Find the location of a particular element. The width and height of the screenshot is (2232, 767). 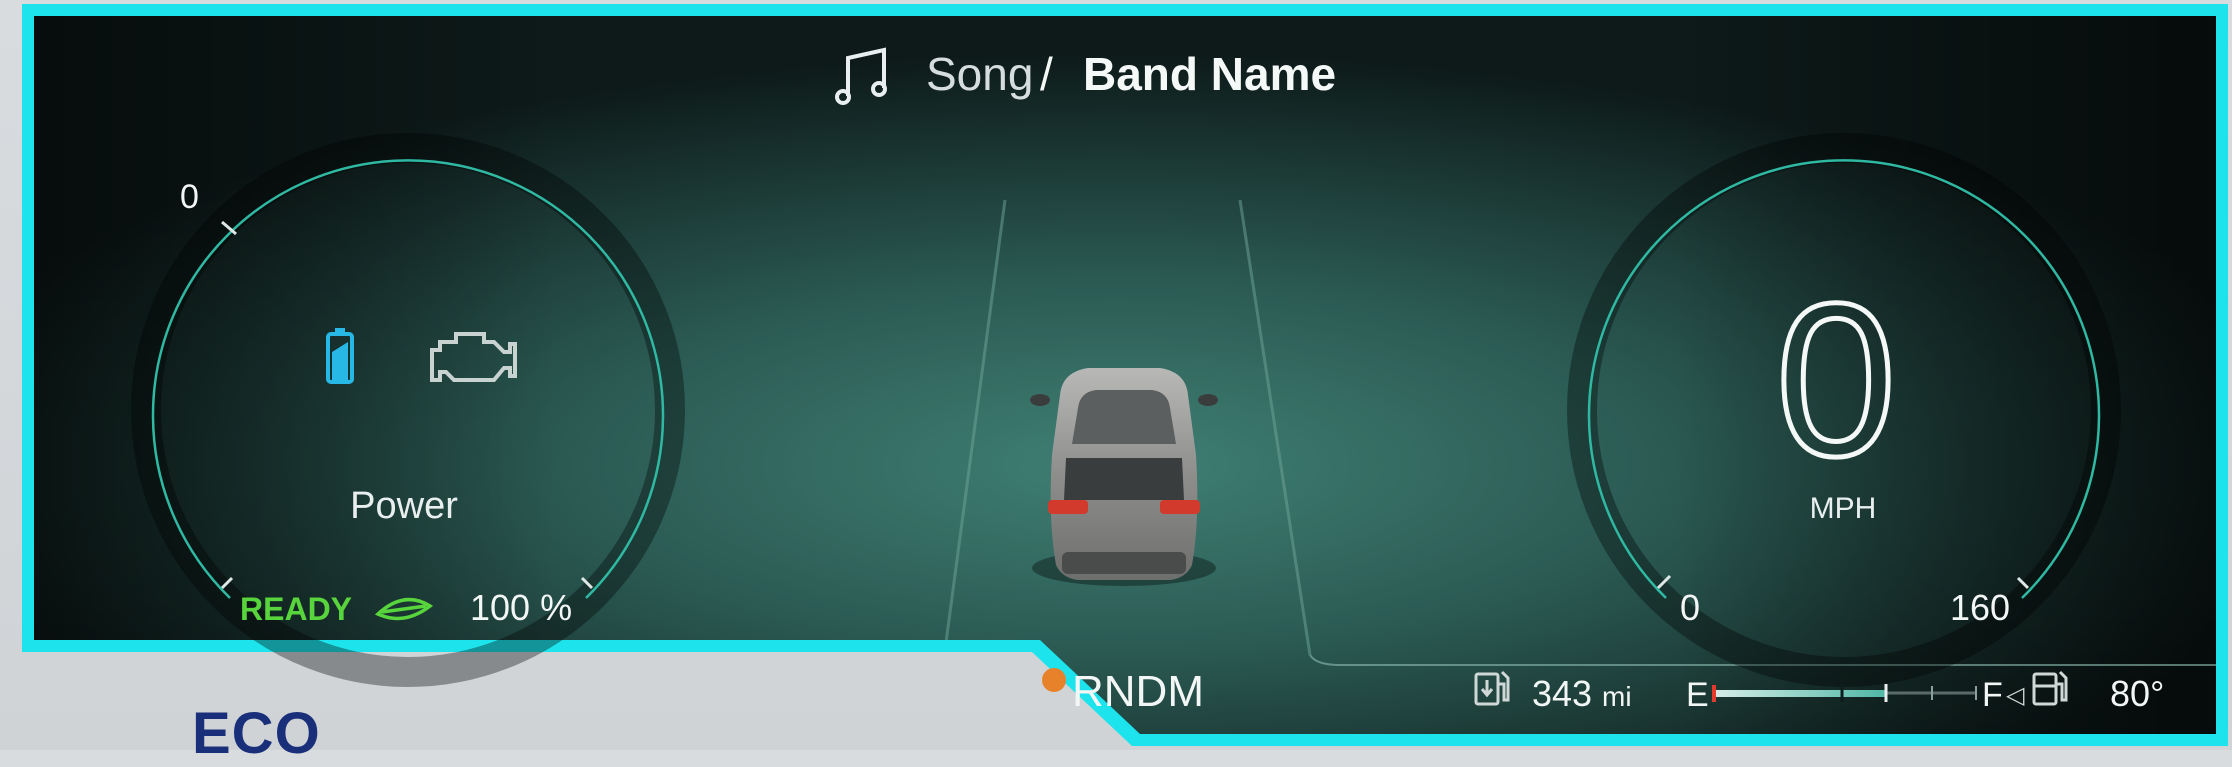

fuel-door-arrow: ◁ is located at coordinates (2015, 695).